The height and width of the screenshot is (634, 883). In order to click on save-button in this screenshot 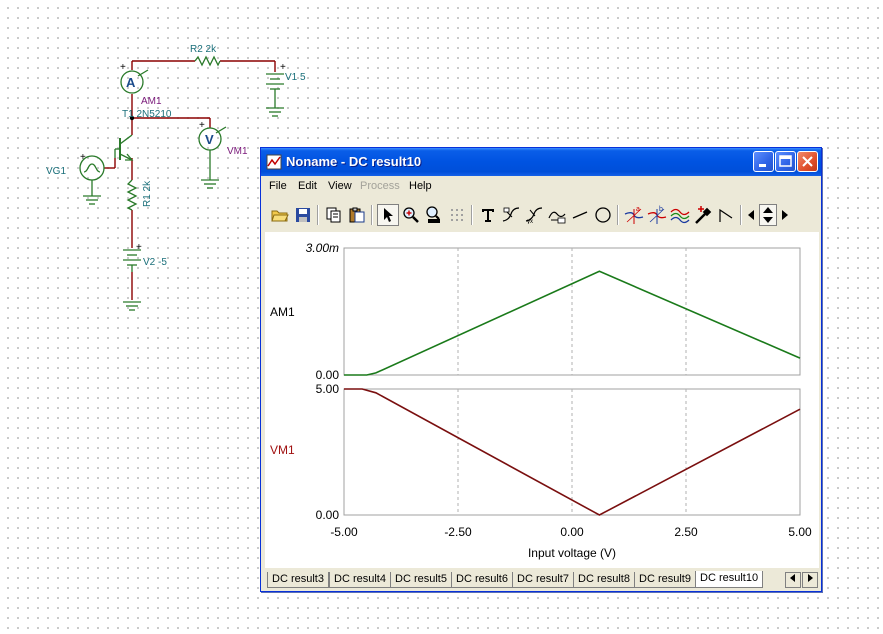, I will do `click(303, 215)`.